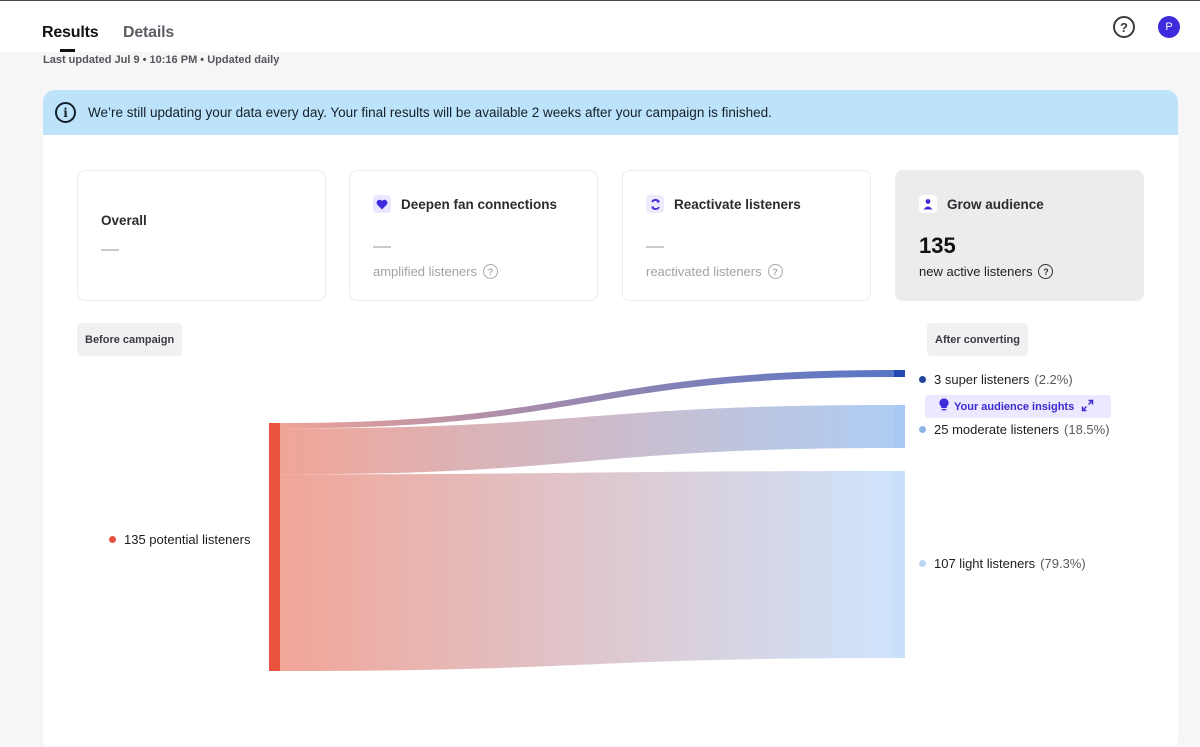  I want to click on moderate-label: 25 moderate listeners, so click(997, 429).